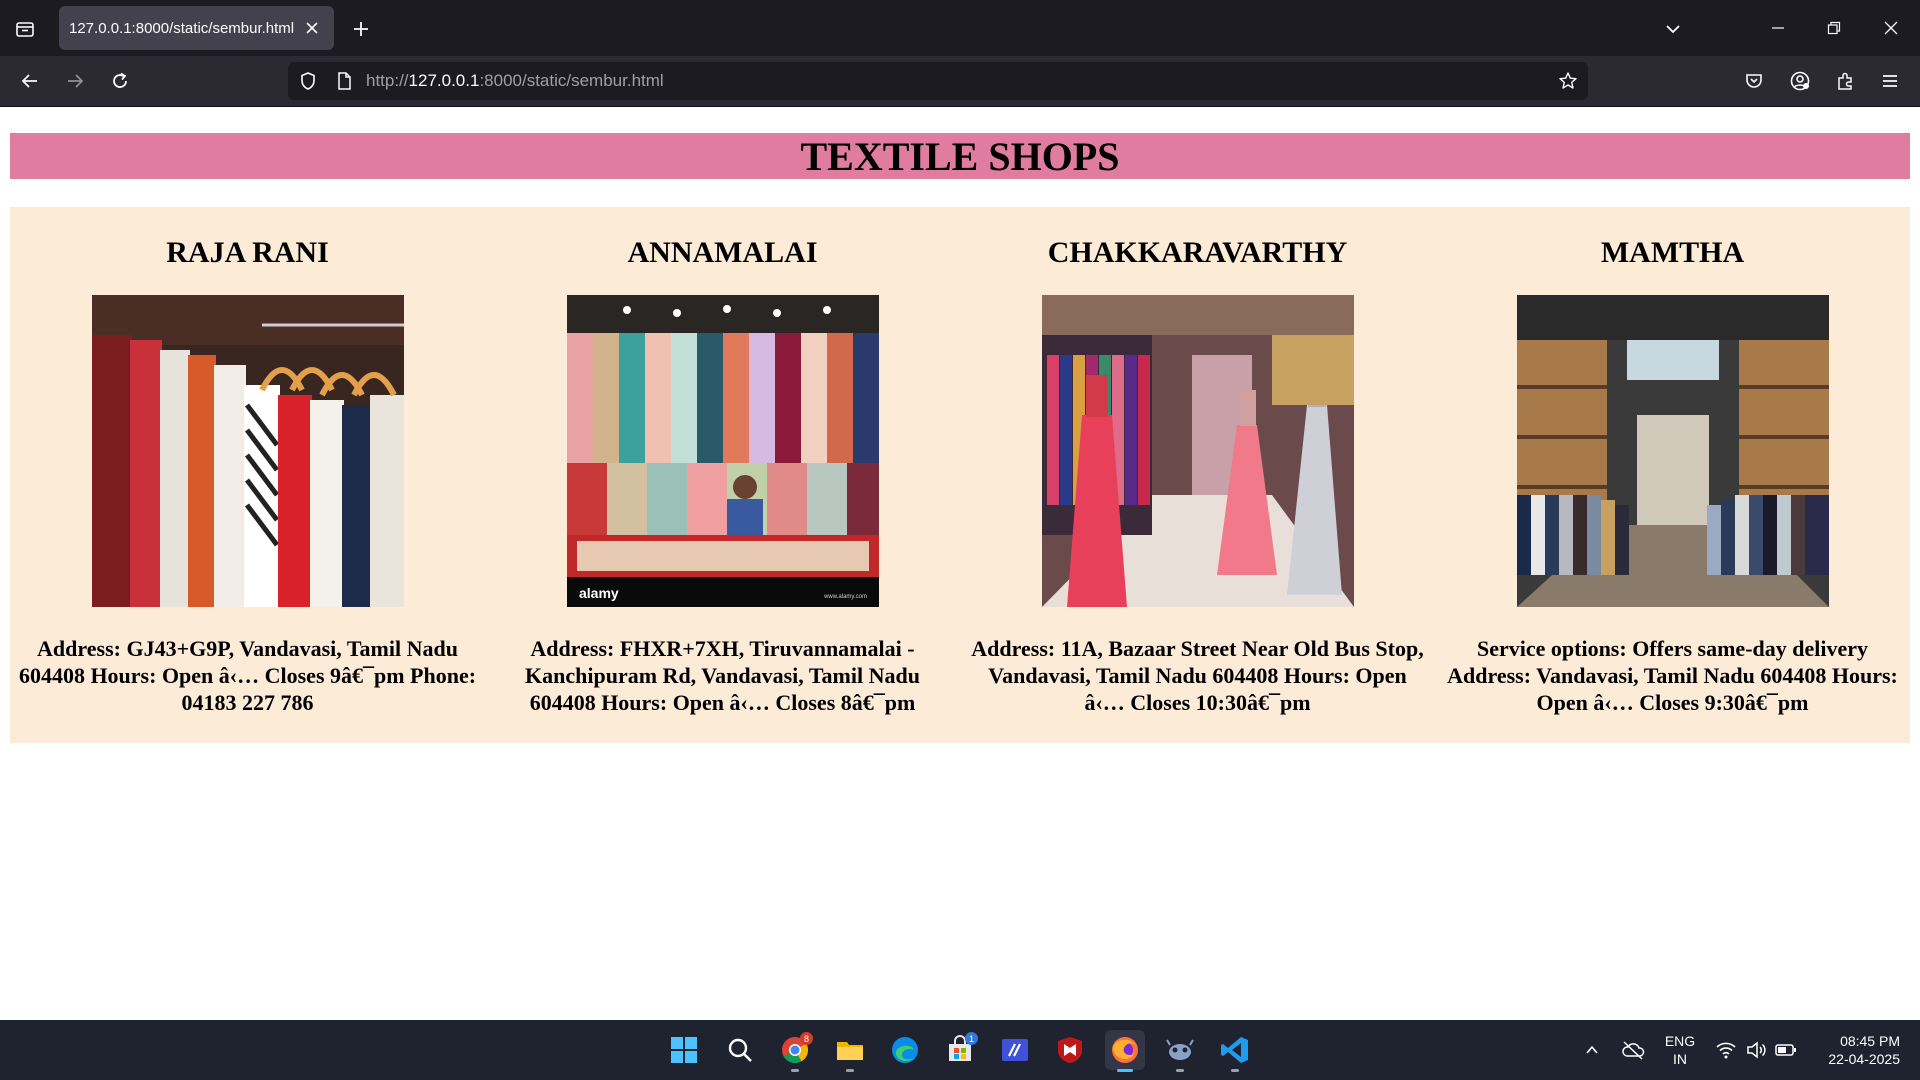 Image resolution: width=1920 pixels, height=1080 pixels. I want to click on restore-icon, so click(1834, 28).